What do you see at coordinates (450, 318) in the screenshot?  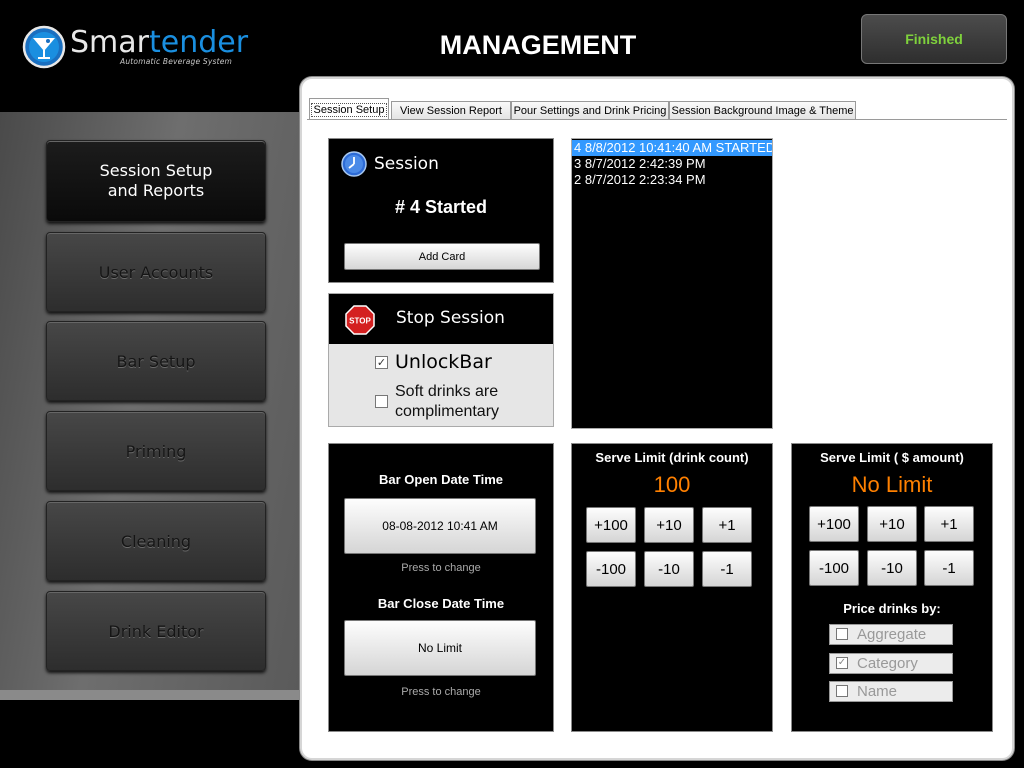 I see `stop-session-label: Stop Session` at bounding box center [450, 318].